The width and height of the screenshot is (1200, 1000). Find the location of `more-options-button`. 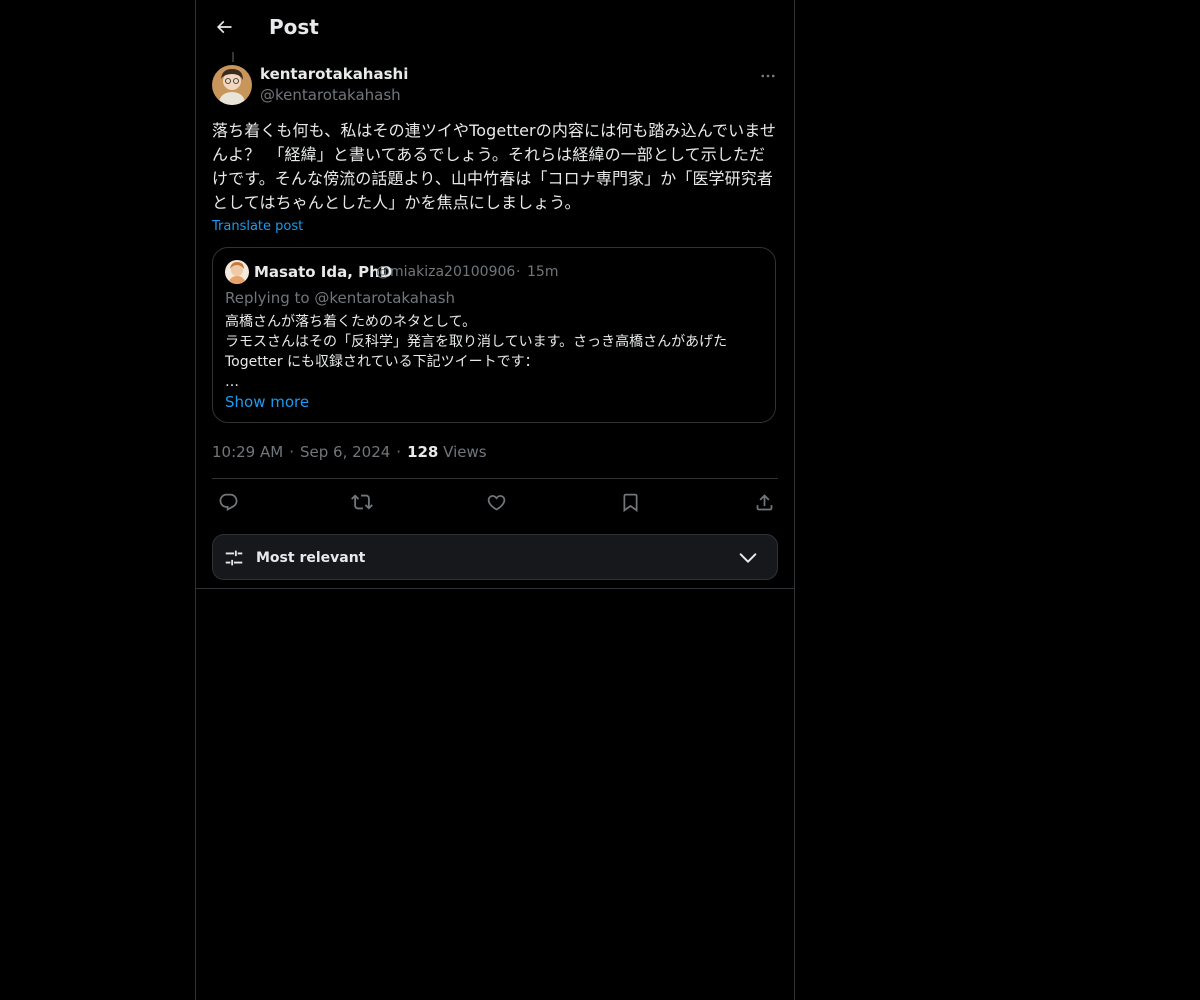

more-options-button is located at coordinates (768, 76).